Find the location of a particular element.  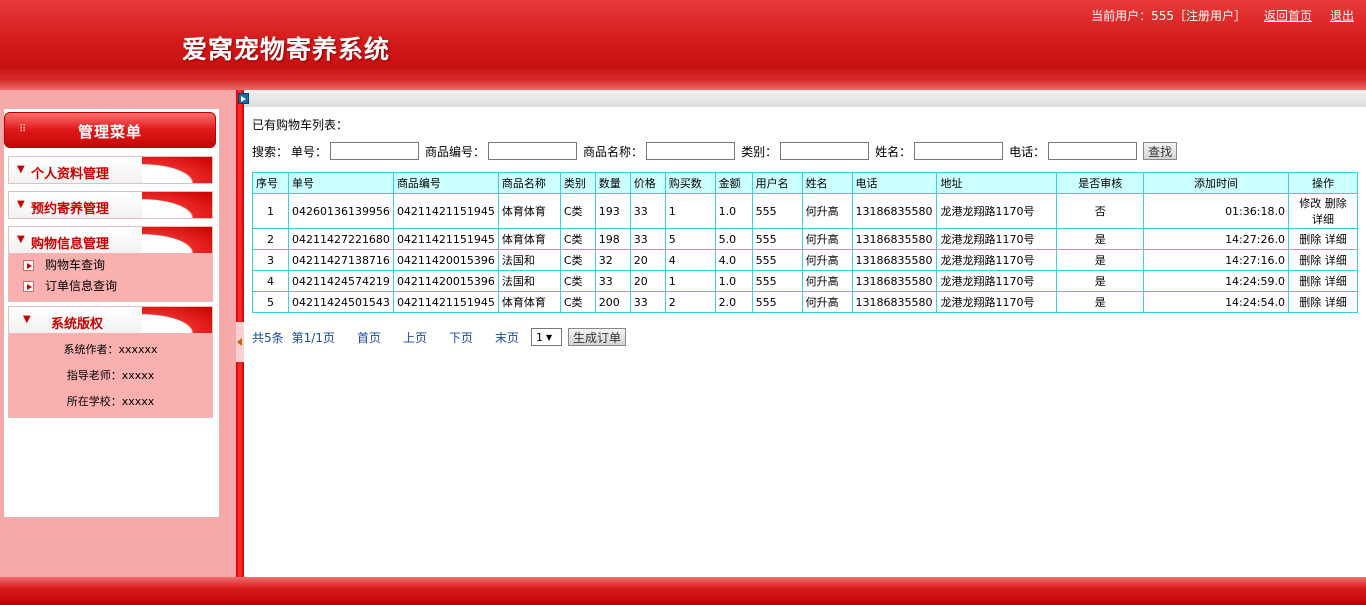

cell-address: 龙港龙翔路1170号 is located at coordinates (997, 281).